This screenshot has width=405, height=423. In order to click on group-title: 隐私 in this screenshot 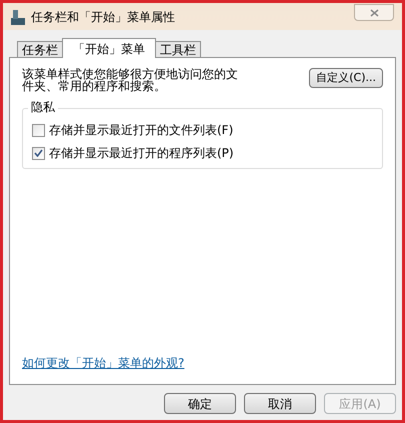, I will do `click(43, 107)`.